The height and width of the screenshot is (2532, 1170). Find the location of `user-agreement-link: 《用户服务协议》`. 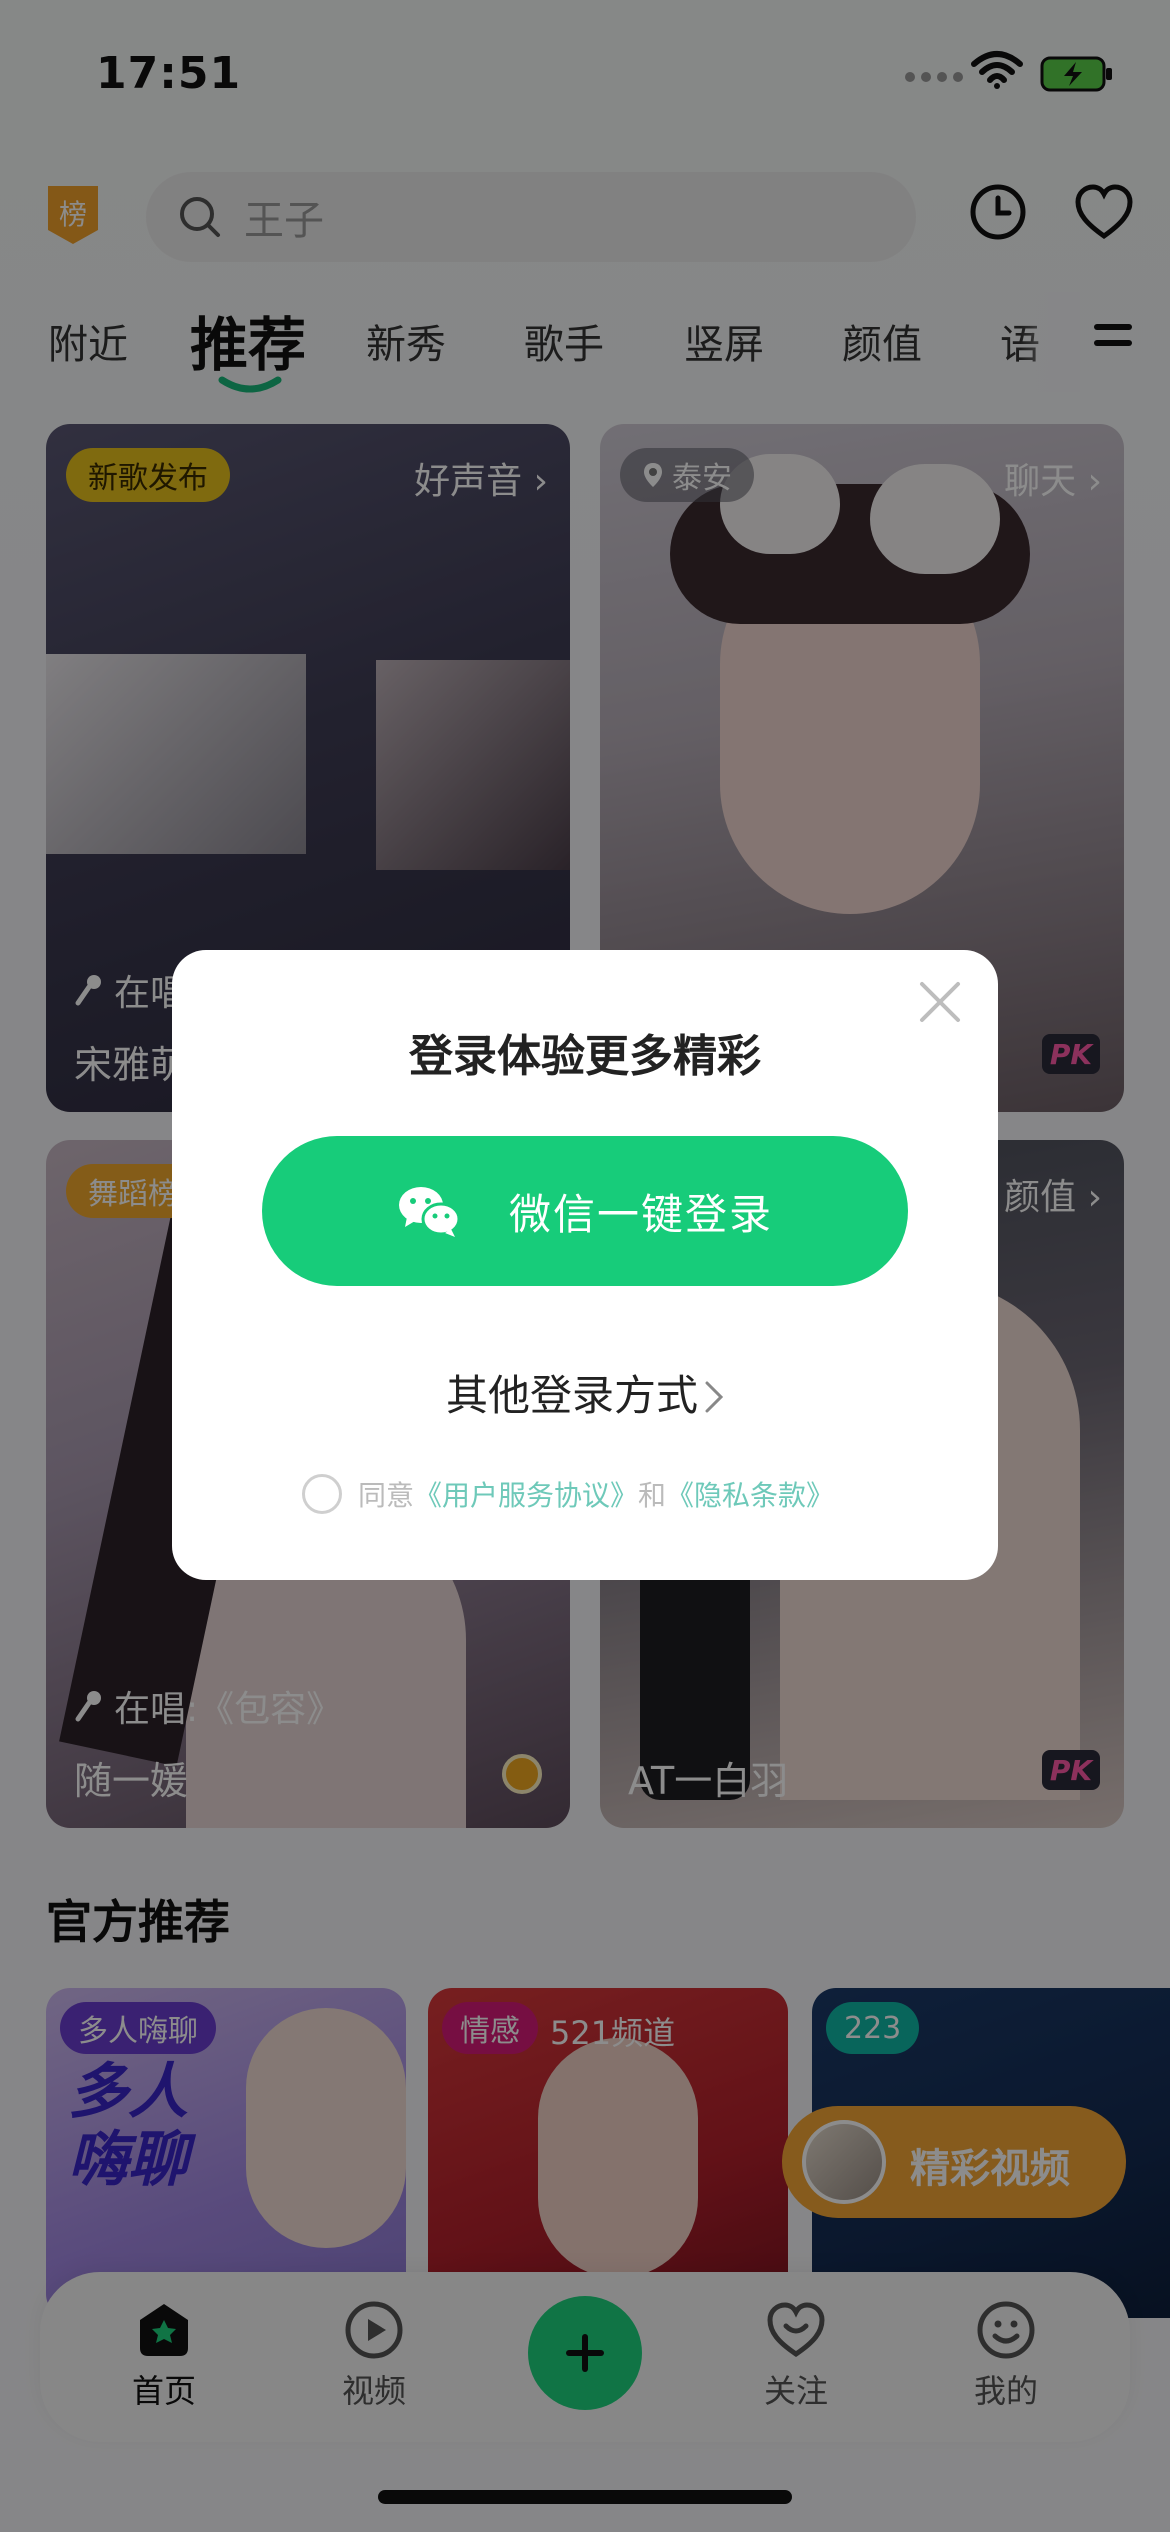

user-agreement-link: 《用户服务协议》 is located at coordinates (526, 1494).